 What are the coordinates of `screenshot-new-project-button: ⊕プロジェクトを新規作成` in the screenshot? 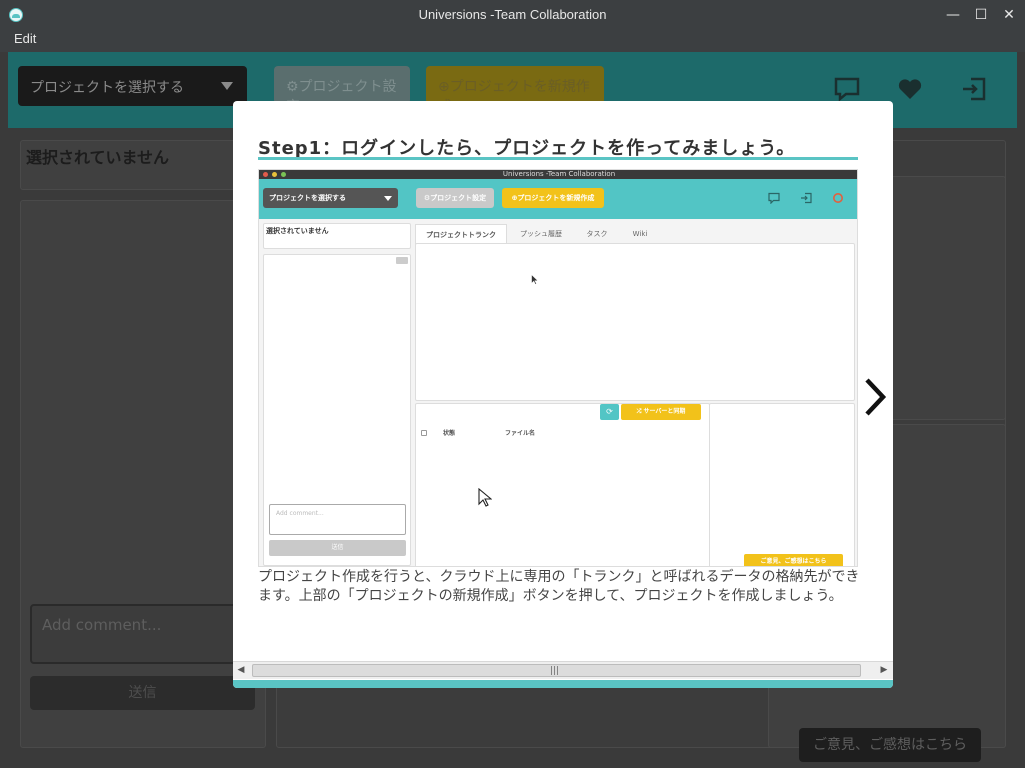 It's located at (553, 198).